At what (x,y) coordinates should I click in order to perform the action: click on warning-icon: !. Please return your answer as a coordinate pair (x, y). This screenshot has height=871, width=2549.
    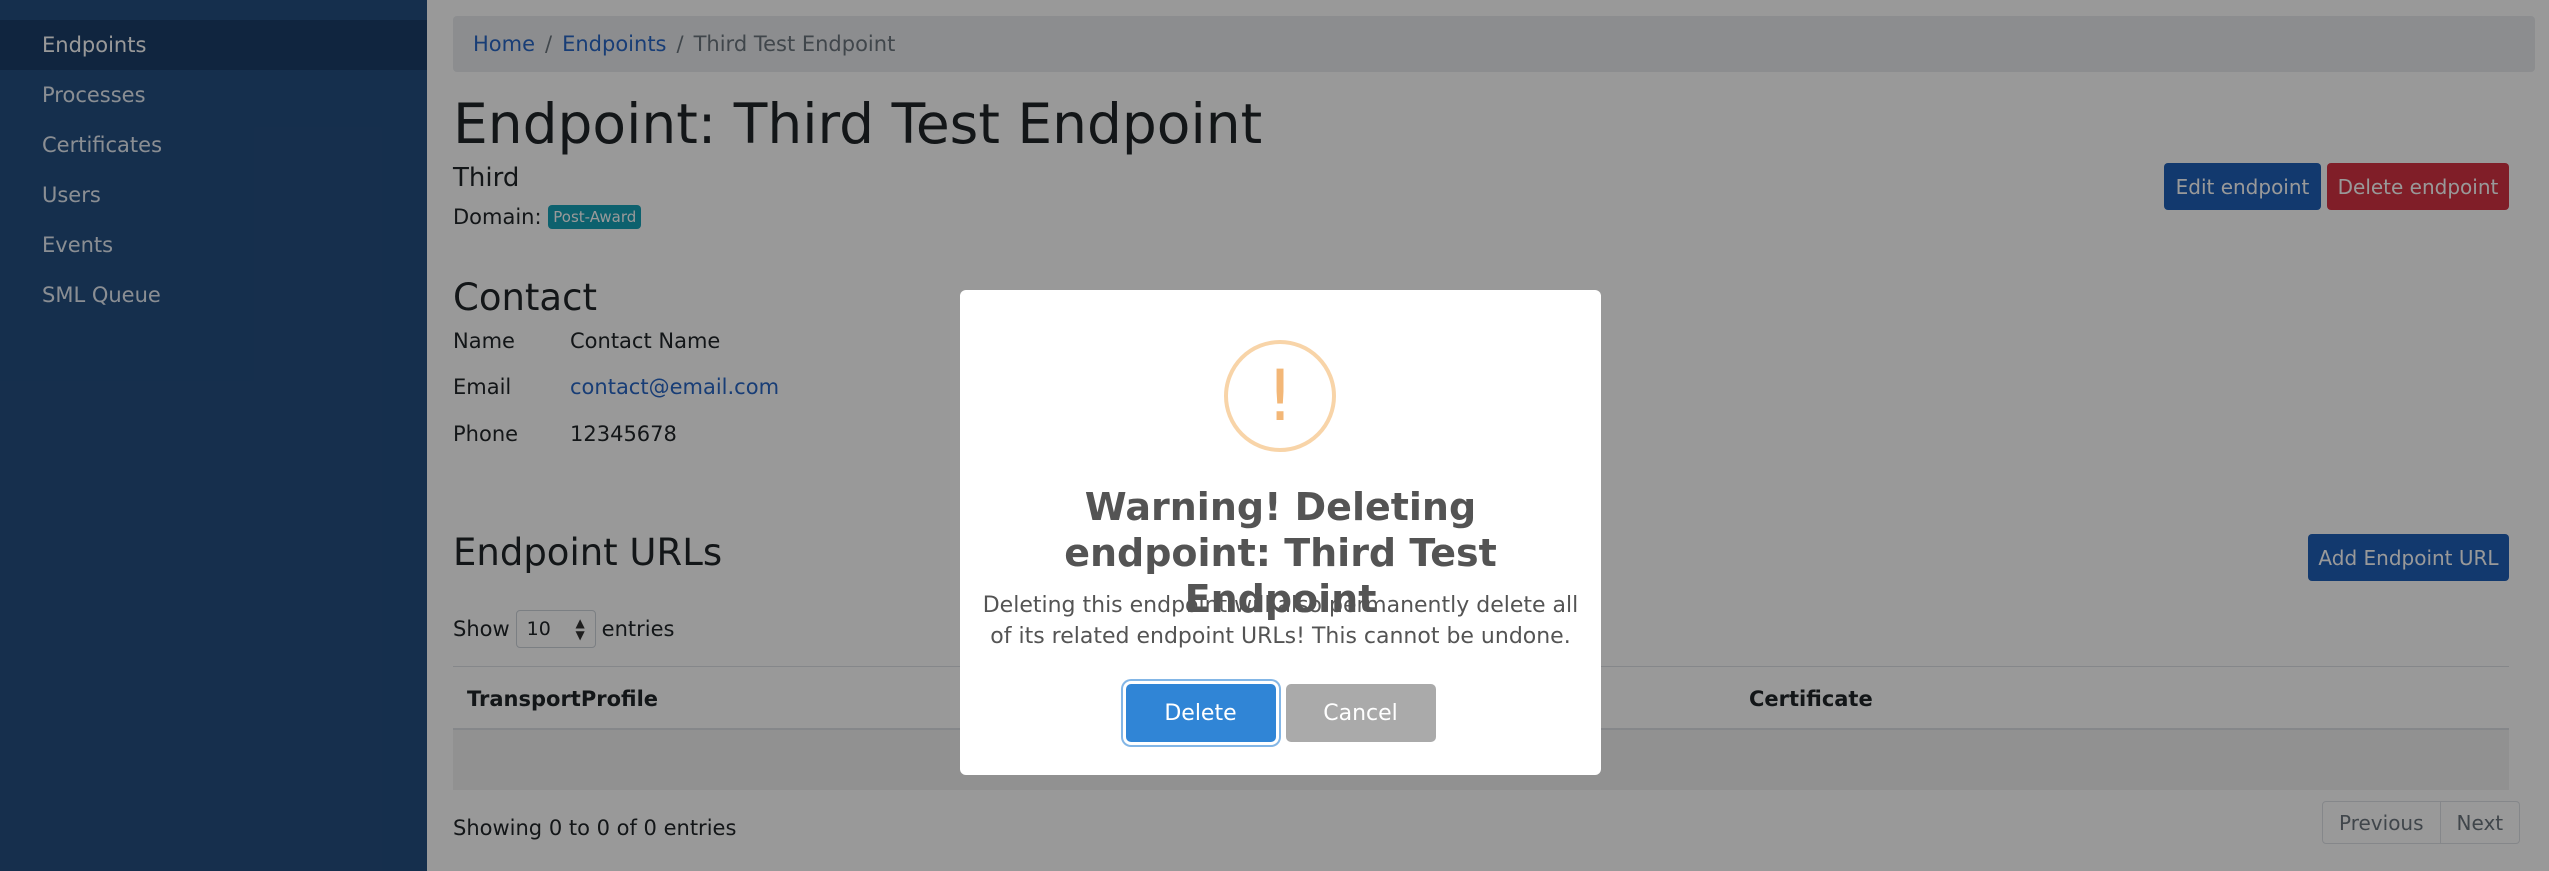
    Looking at the image, I should click on (1280, 396).